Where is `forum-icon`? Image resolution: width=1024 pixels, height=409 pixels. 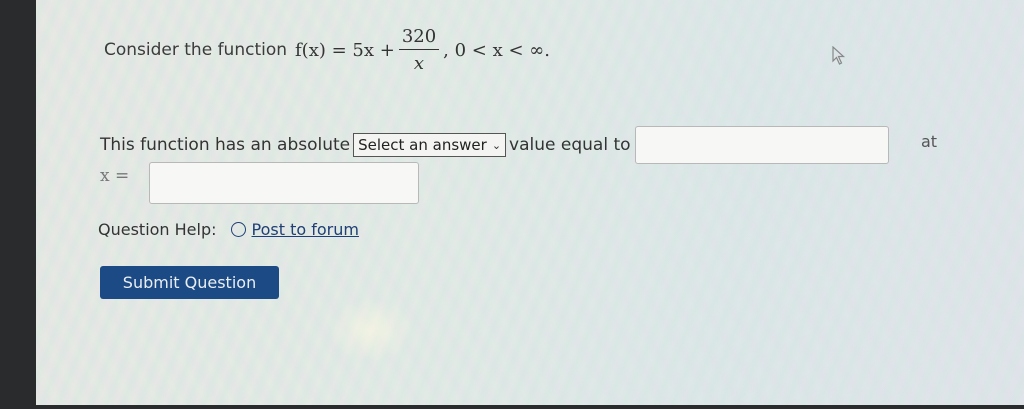
forum-icon is located at coordinates (238, 229).